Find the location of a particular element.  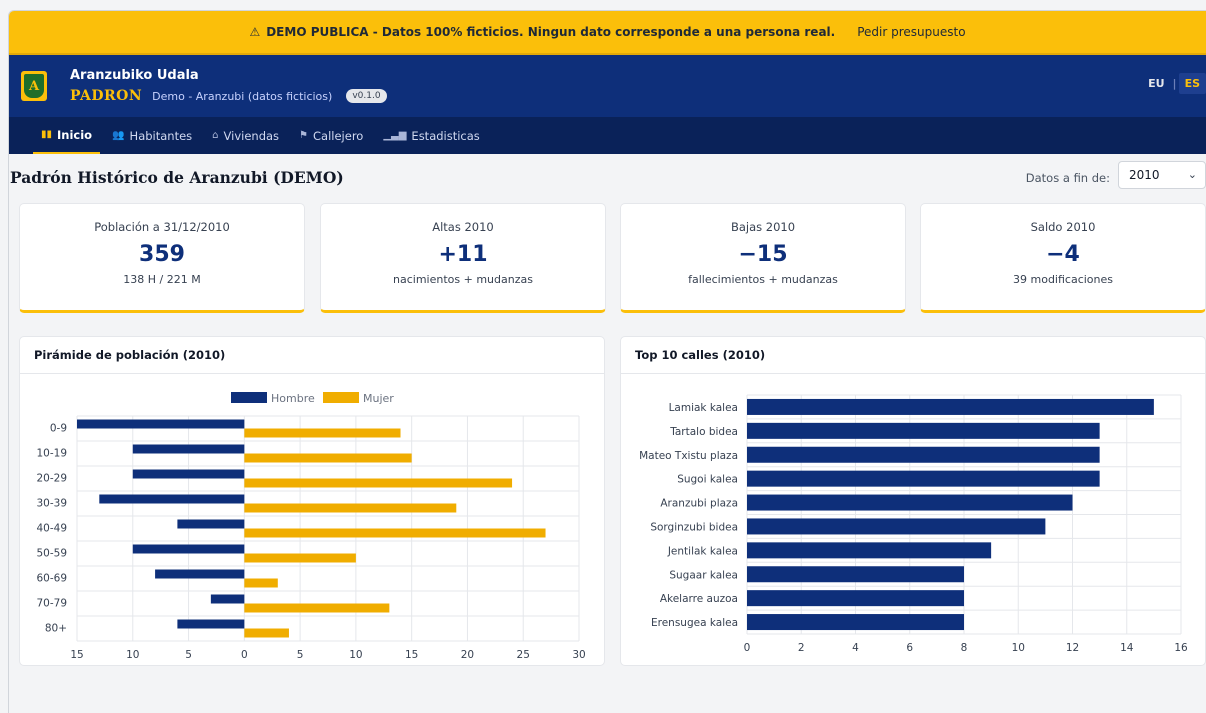

kpi-value: +11 is located at coordinates (463, 254).